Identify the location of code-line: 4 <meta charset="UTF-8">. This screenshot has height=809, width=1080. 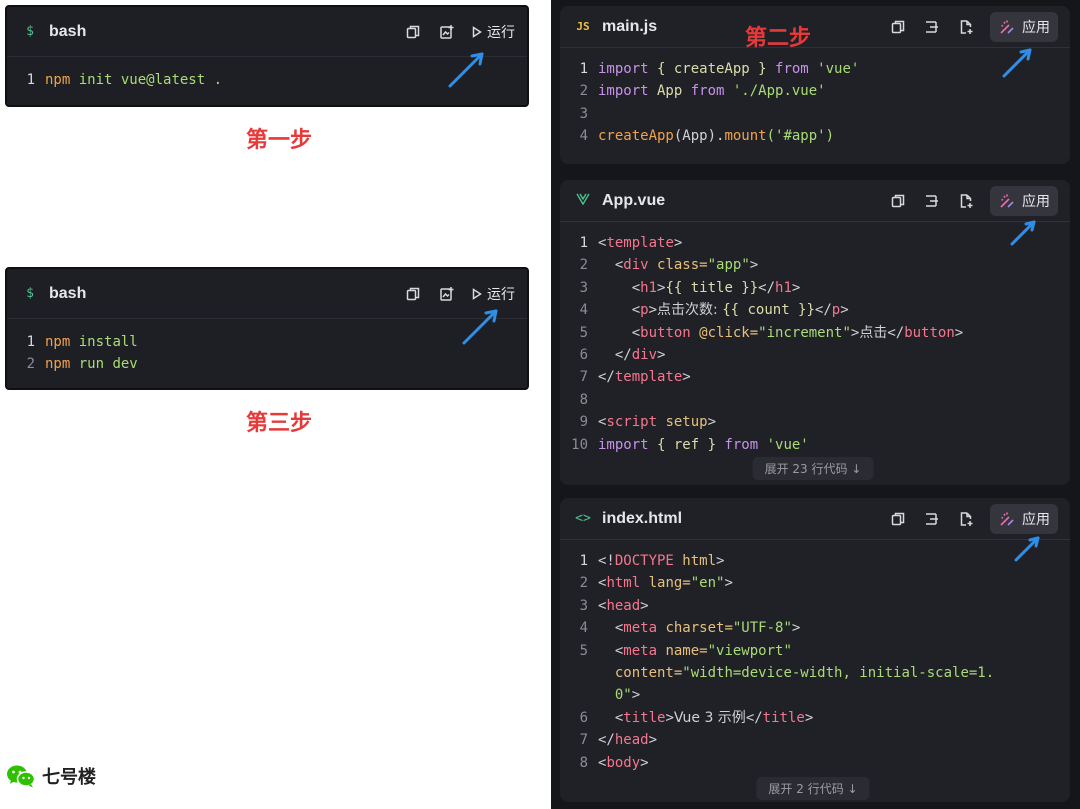
(815, 628).